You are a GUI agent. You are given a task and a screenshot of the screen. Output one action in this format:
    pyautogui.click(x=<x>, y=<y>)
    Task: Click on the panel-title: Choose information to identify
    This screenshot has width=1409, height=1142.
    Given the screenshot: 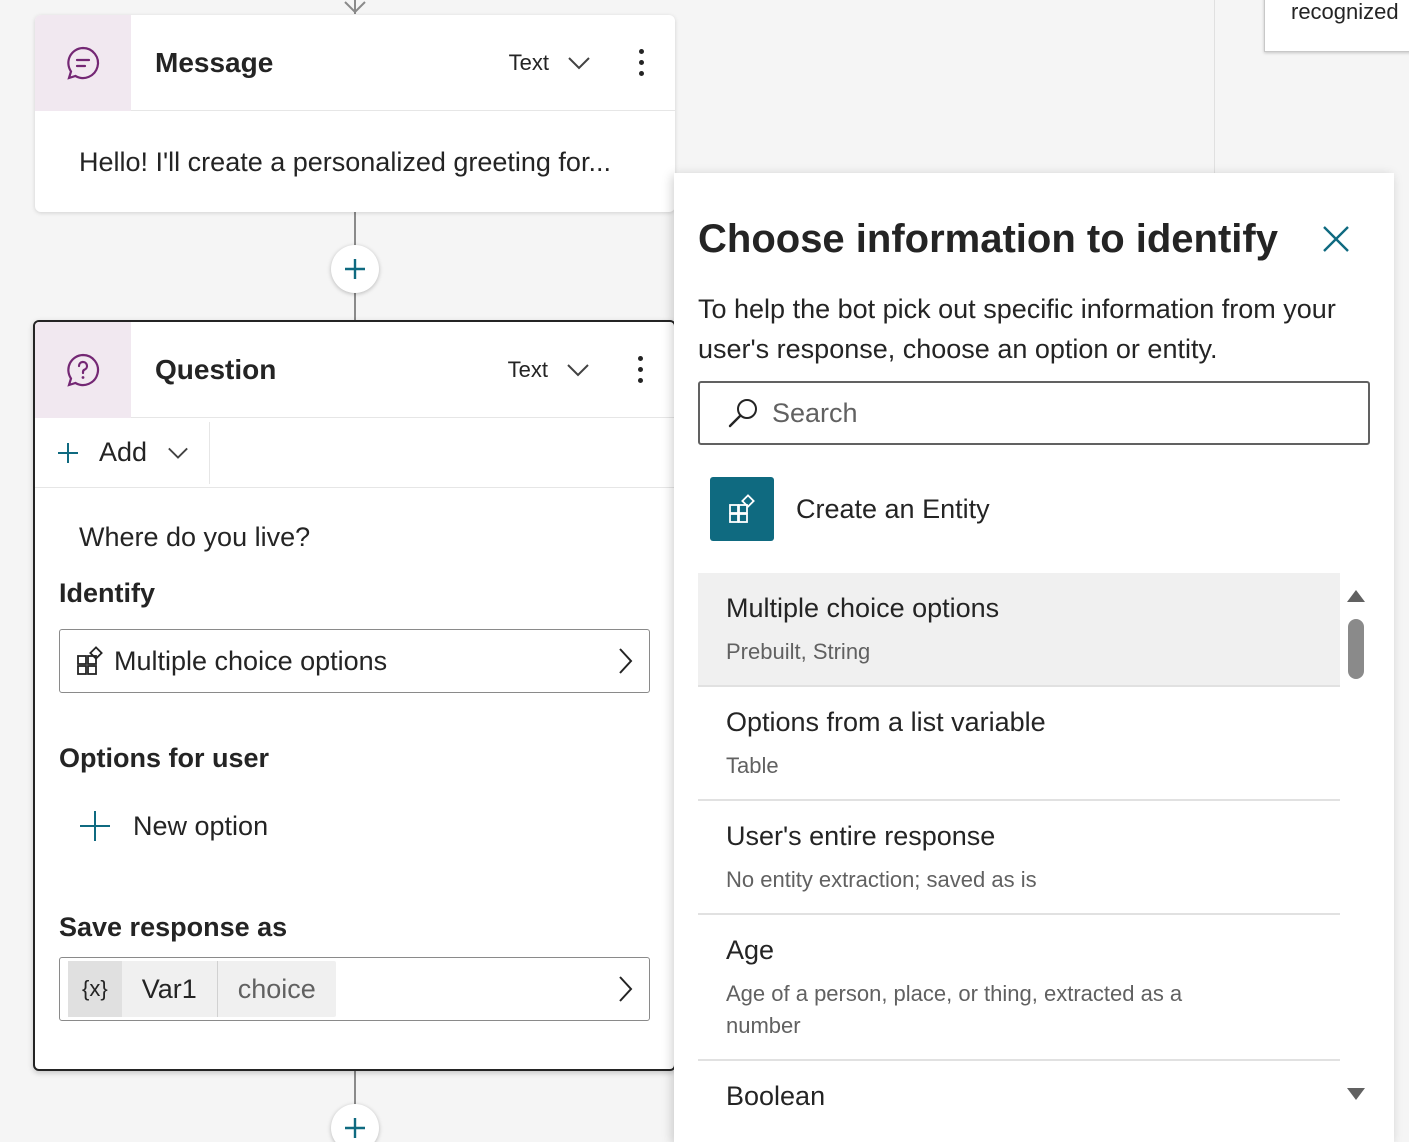 What is the action you would take?
    pyautogui.click(x=988, y=239)
    